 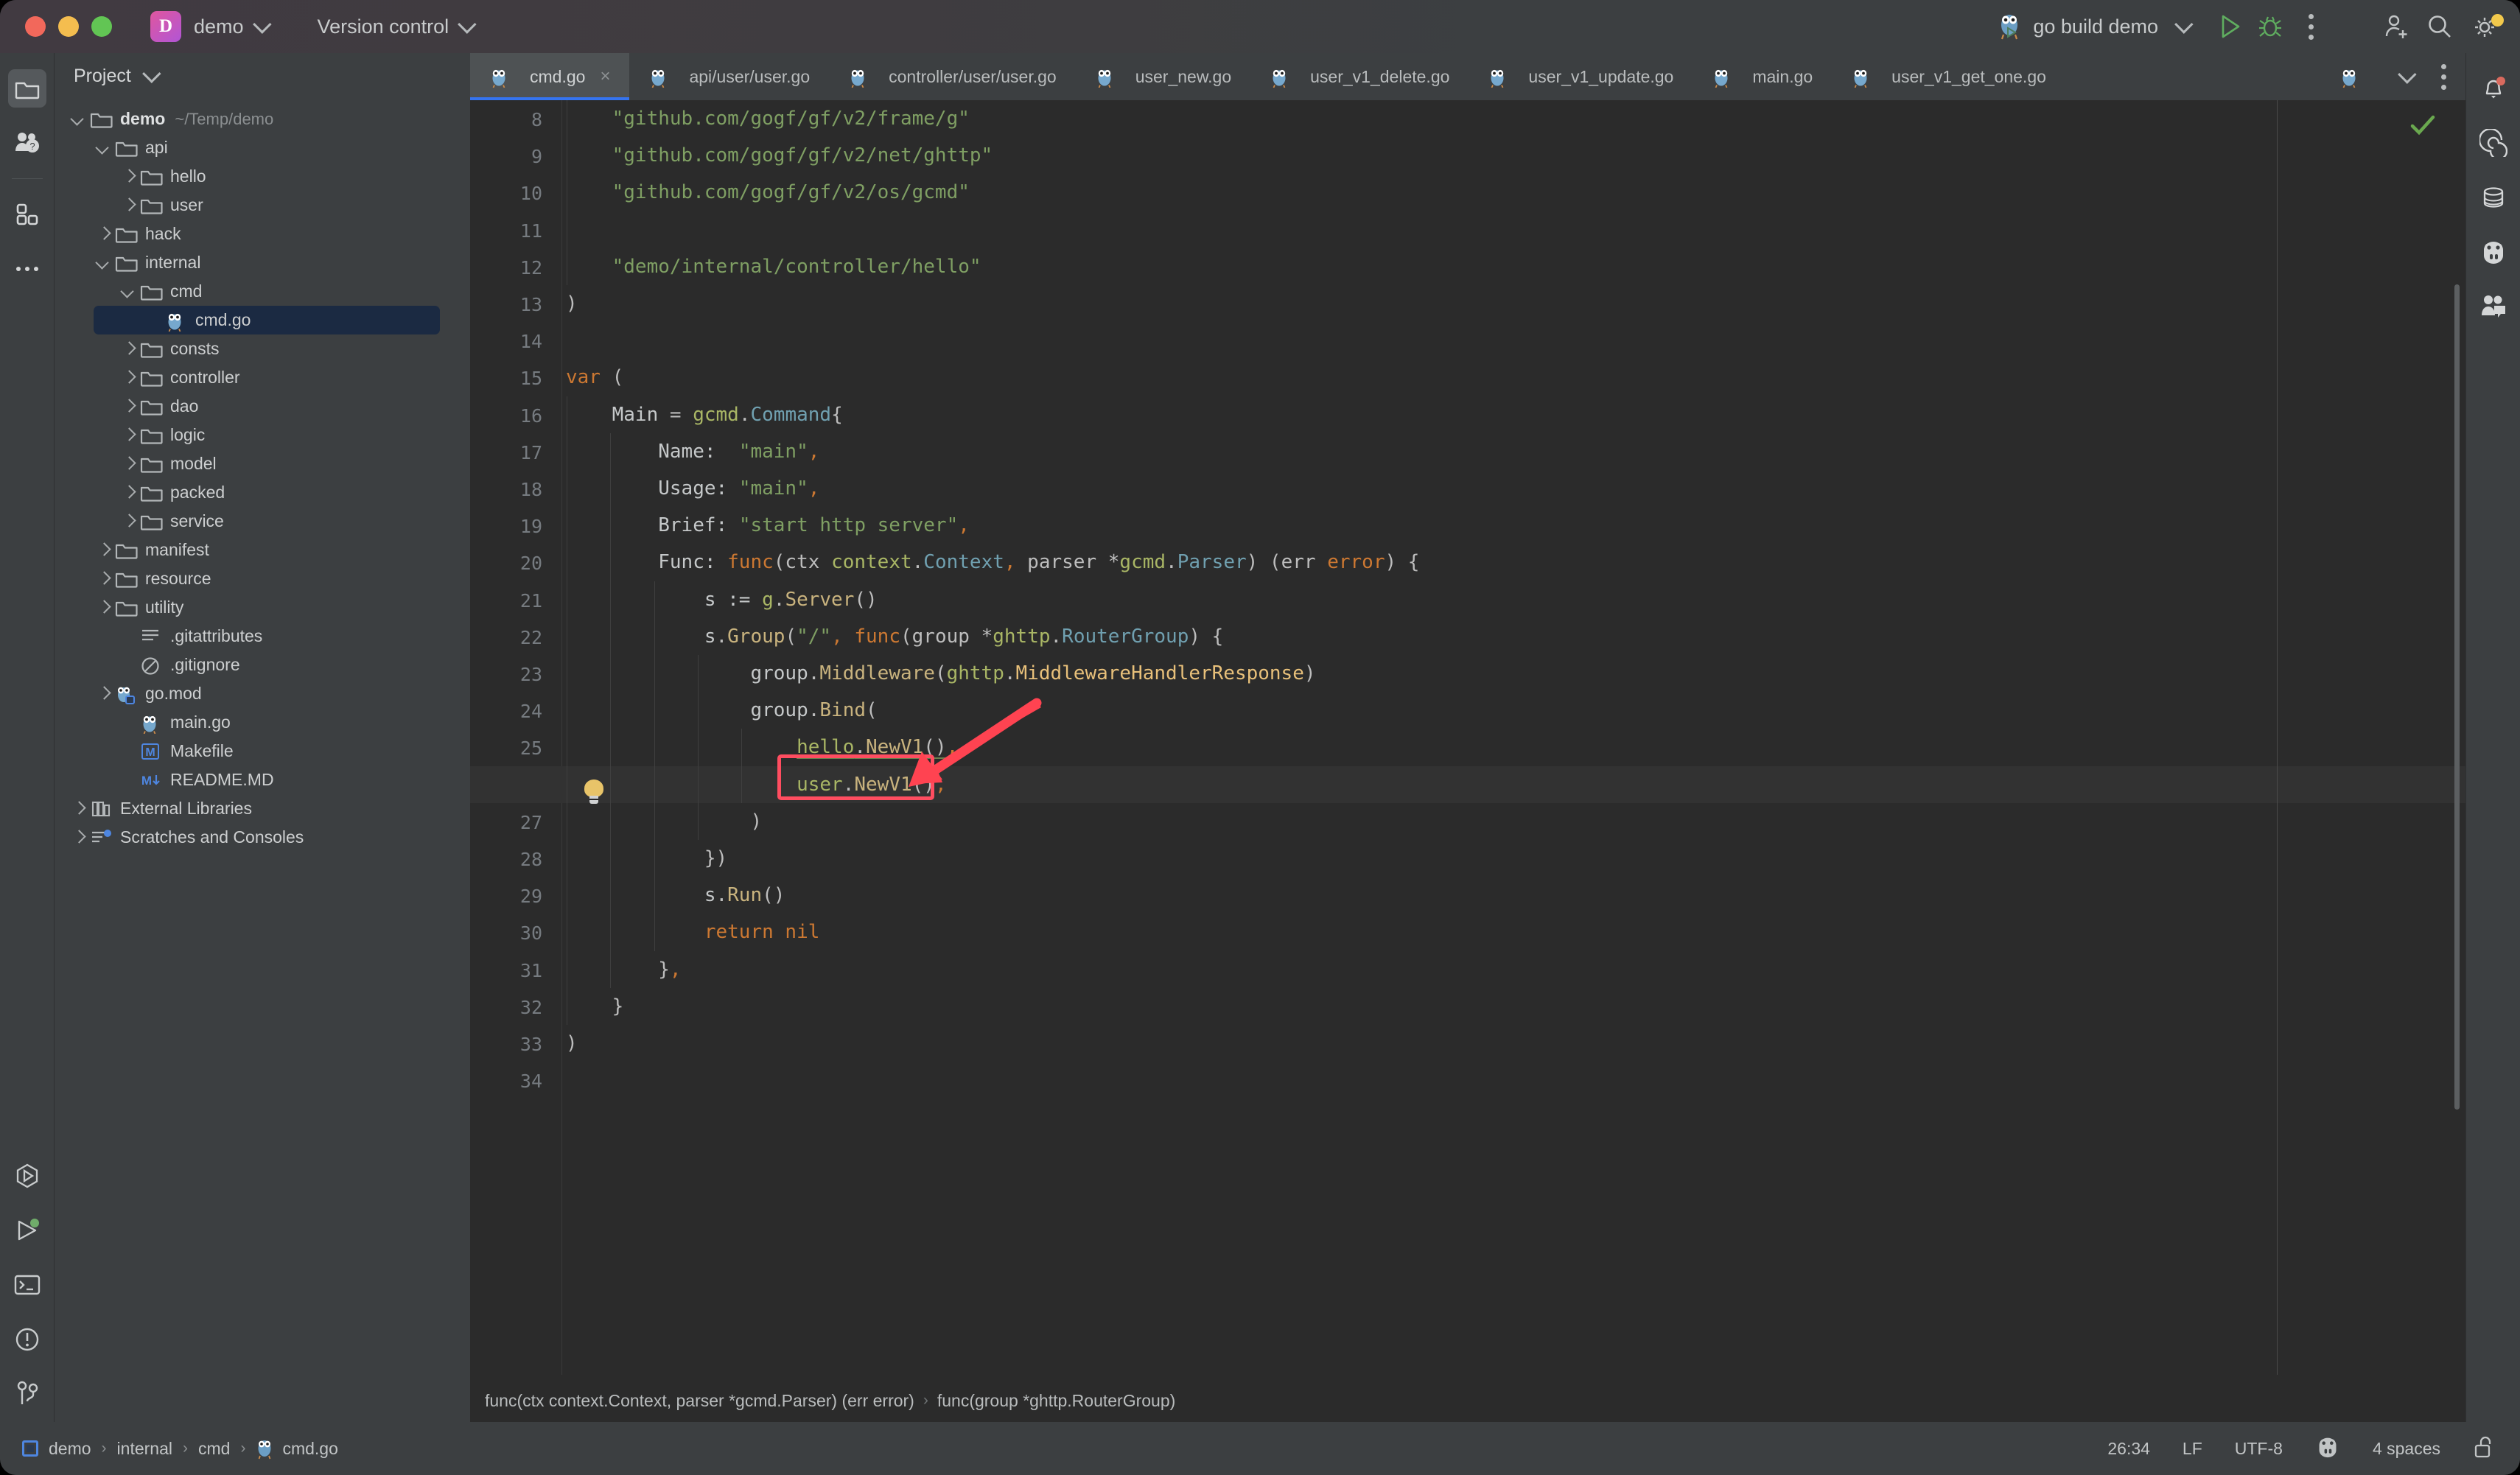 What do you see at coordinates (729, 76) in the screenshot?
I see `editor-tab-api-user-user.go: api/user/user.go` at bounding box center [729, 76].